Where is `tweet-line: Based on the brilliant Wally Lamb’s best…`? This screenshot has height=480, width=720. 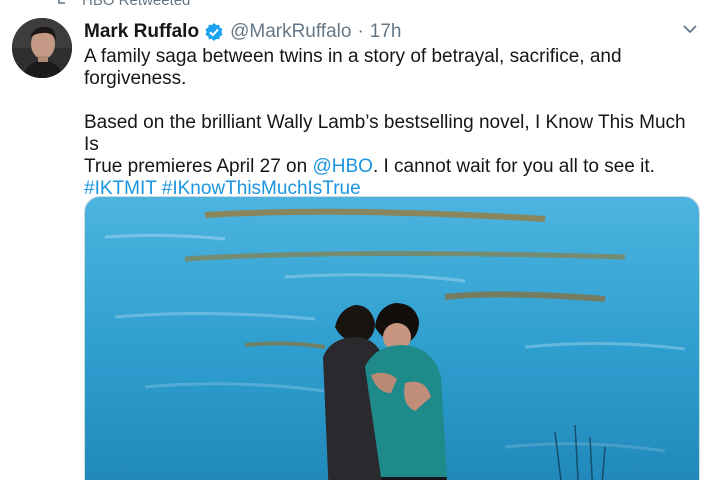
tweet-line: Based on the brilliant Wally Lamb’s best… is located at coordinates (385, 133).